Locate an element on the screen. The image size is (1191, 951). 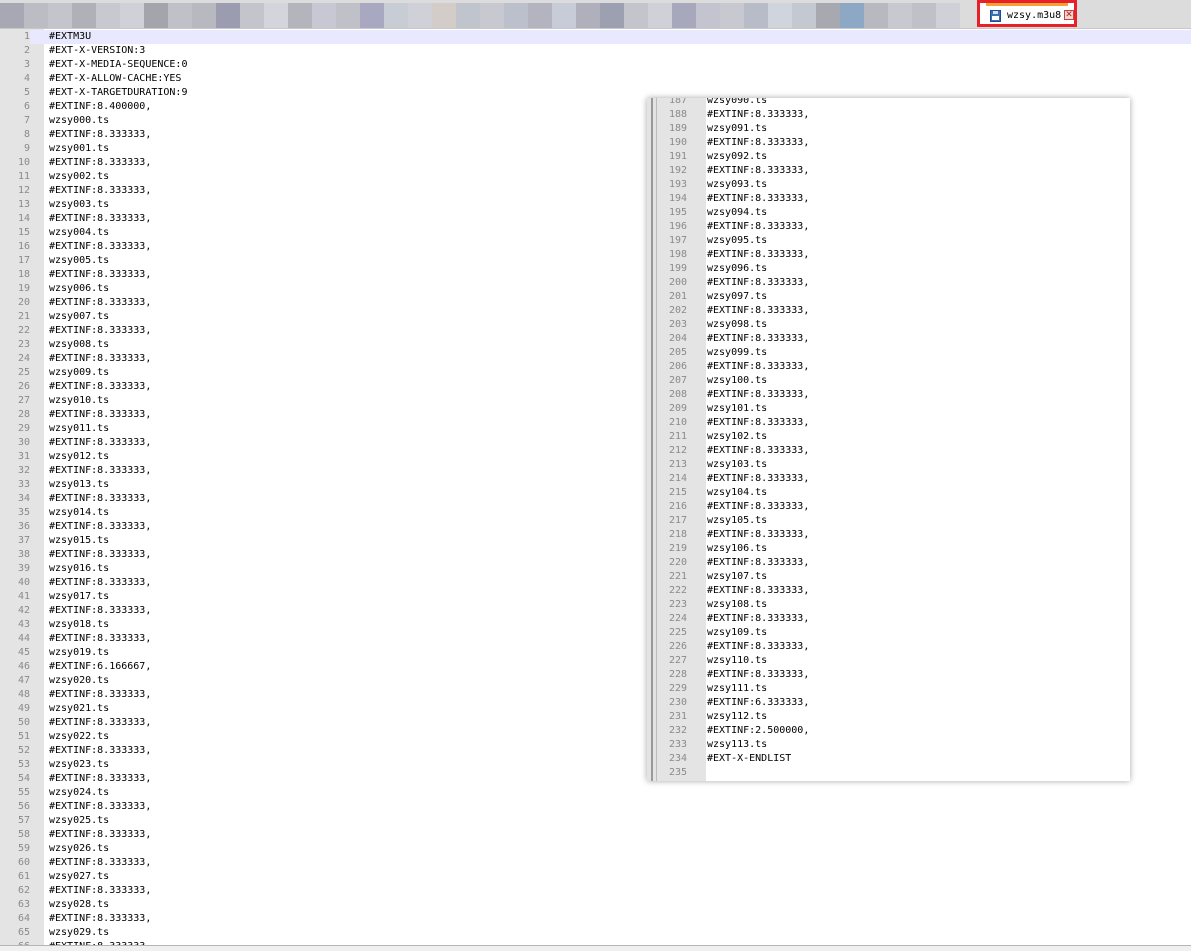
code-line: 2 #EXT-X-VERSION:3 is located at coordinates (595, 51).